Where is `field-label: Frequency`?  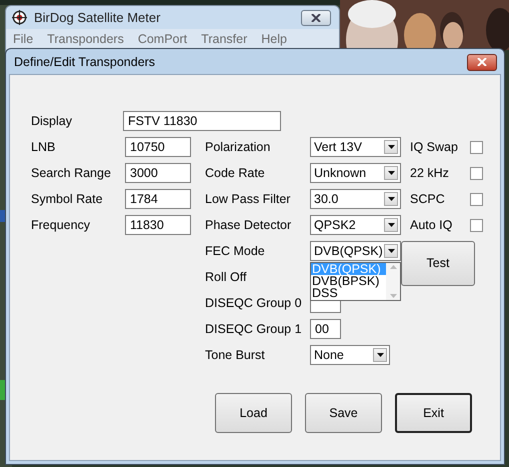
field-label: Frequency is located at coordinates (61, 225).